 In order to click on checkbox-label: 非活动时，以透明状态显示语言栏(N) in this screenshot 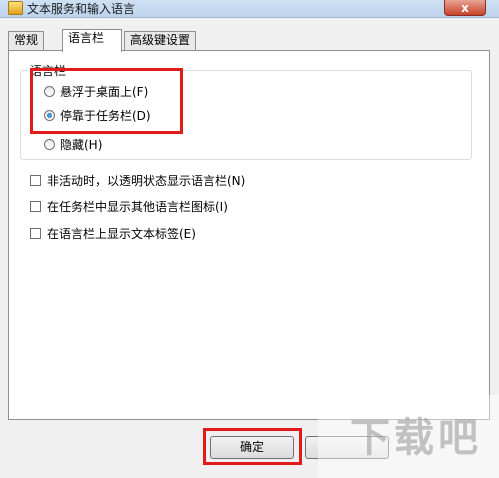, I will do `click(146, 181)`.